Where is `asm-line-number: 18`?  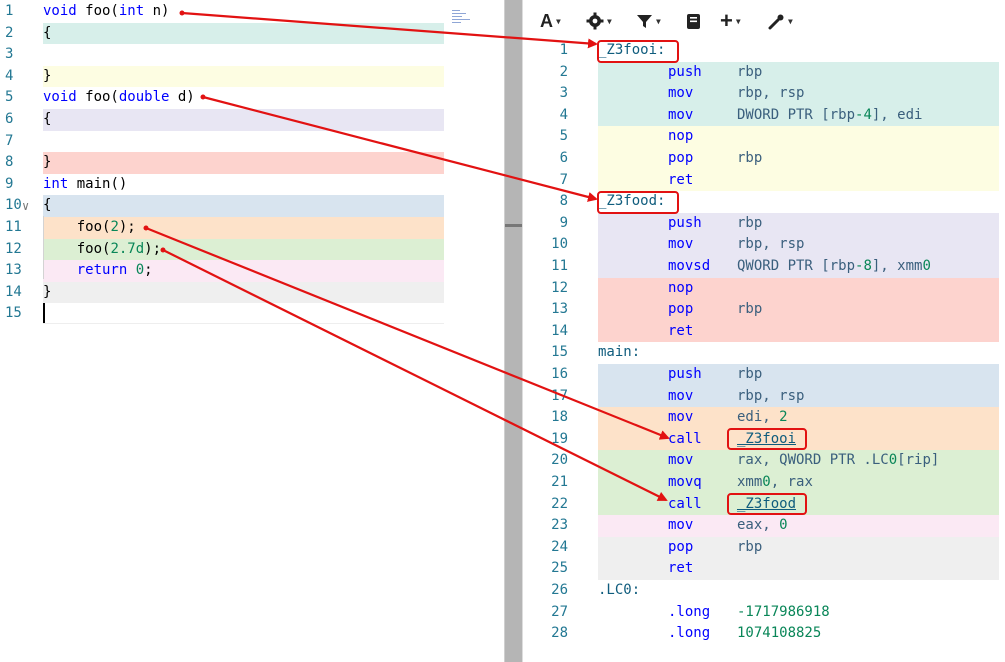
asm-line-number: 18 is located at coordinates (559, 417).